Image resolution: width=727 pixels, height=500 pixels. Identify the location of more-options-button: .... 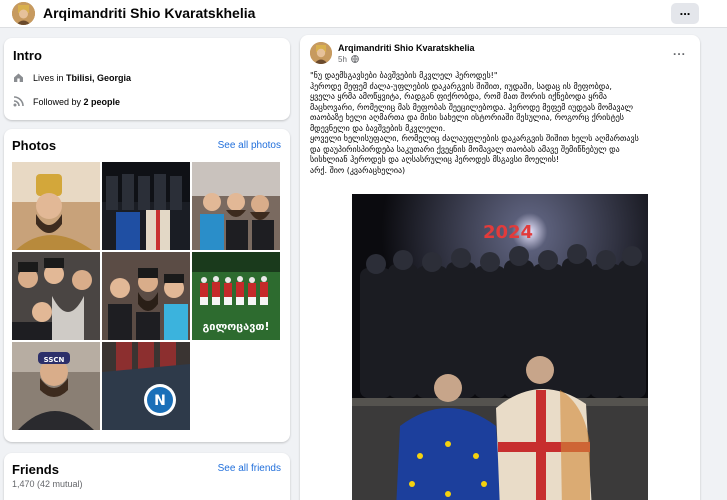
(685, 13).